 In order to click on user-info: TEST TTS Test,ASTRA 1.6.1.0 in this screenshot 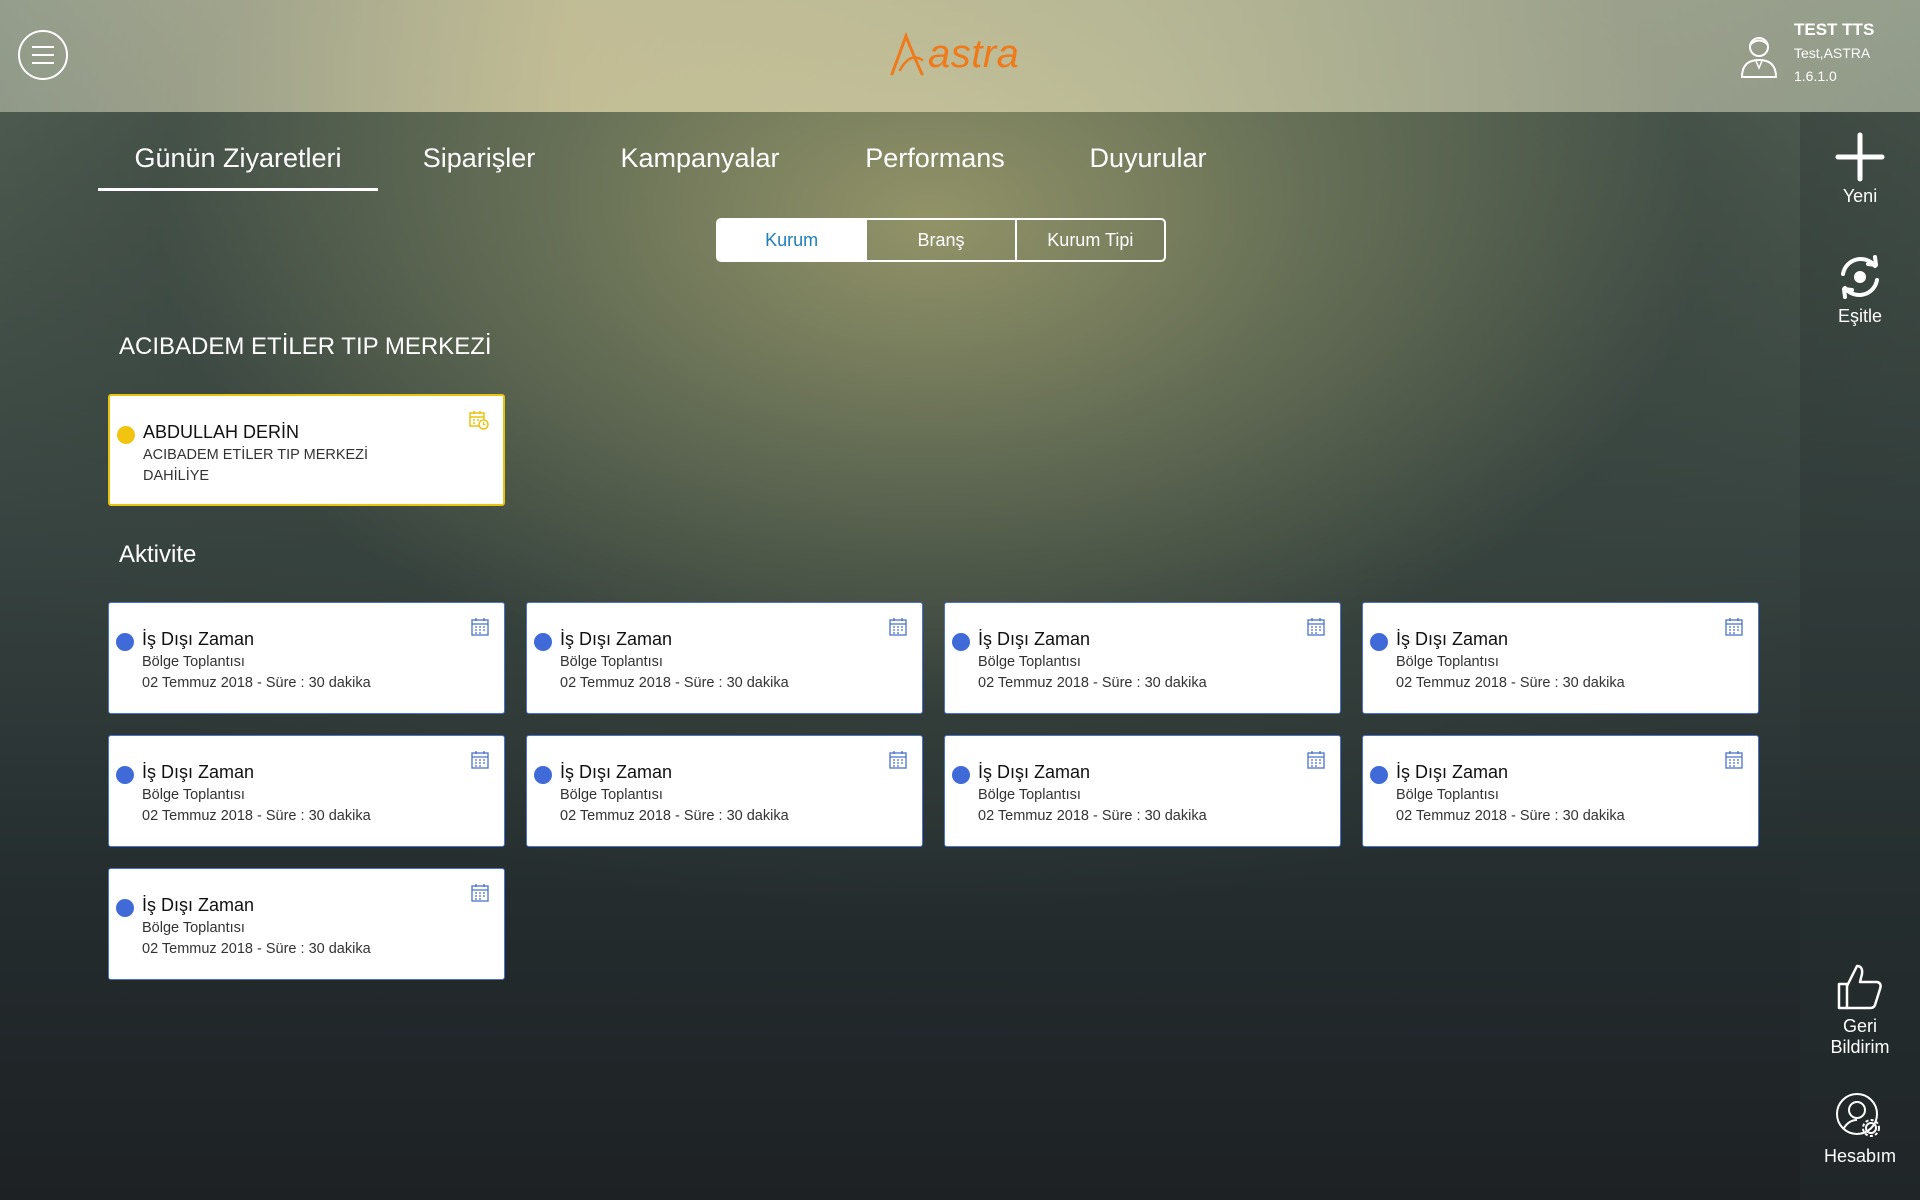, I will do `click(1825, 55)`.